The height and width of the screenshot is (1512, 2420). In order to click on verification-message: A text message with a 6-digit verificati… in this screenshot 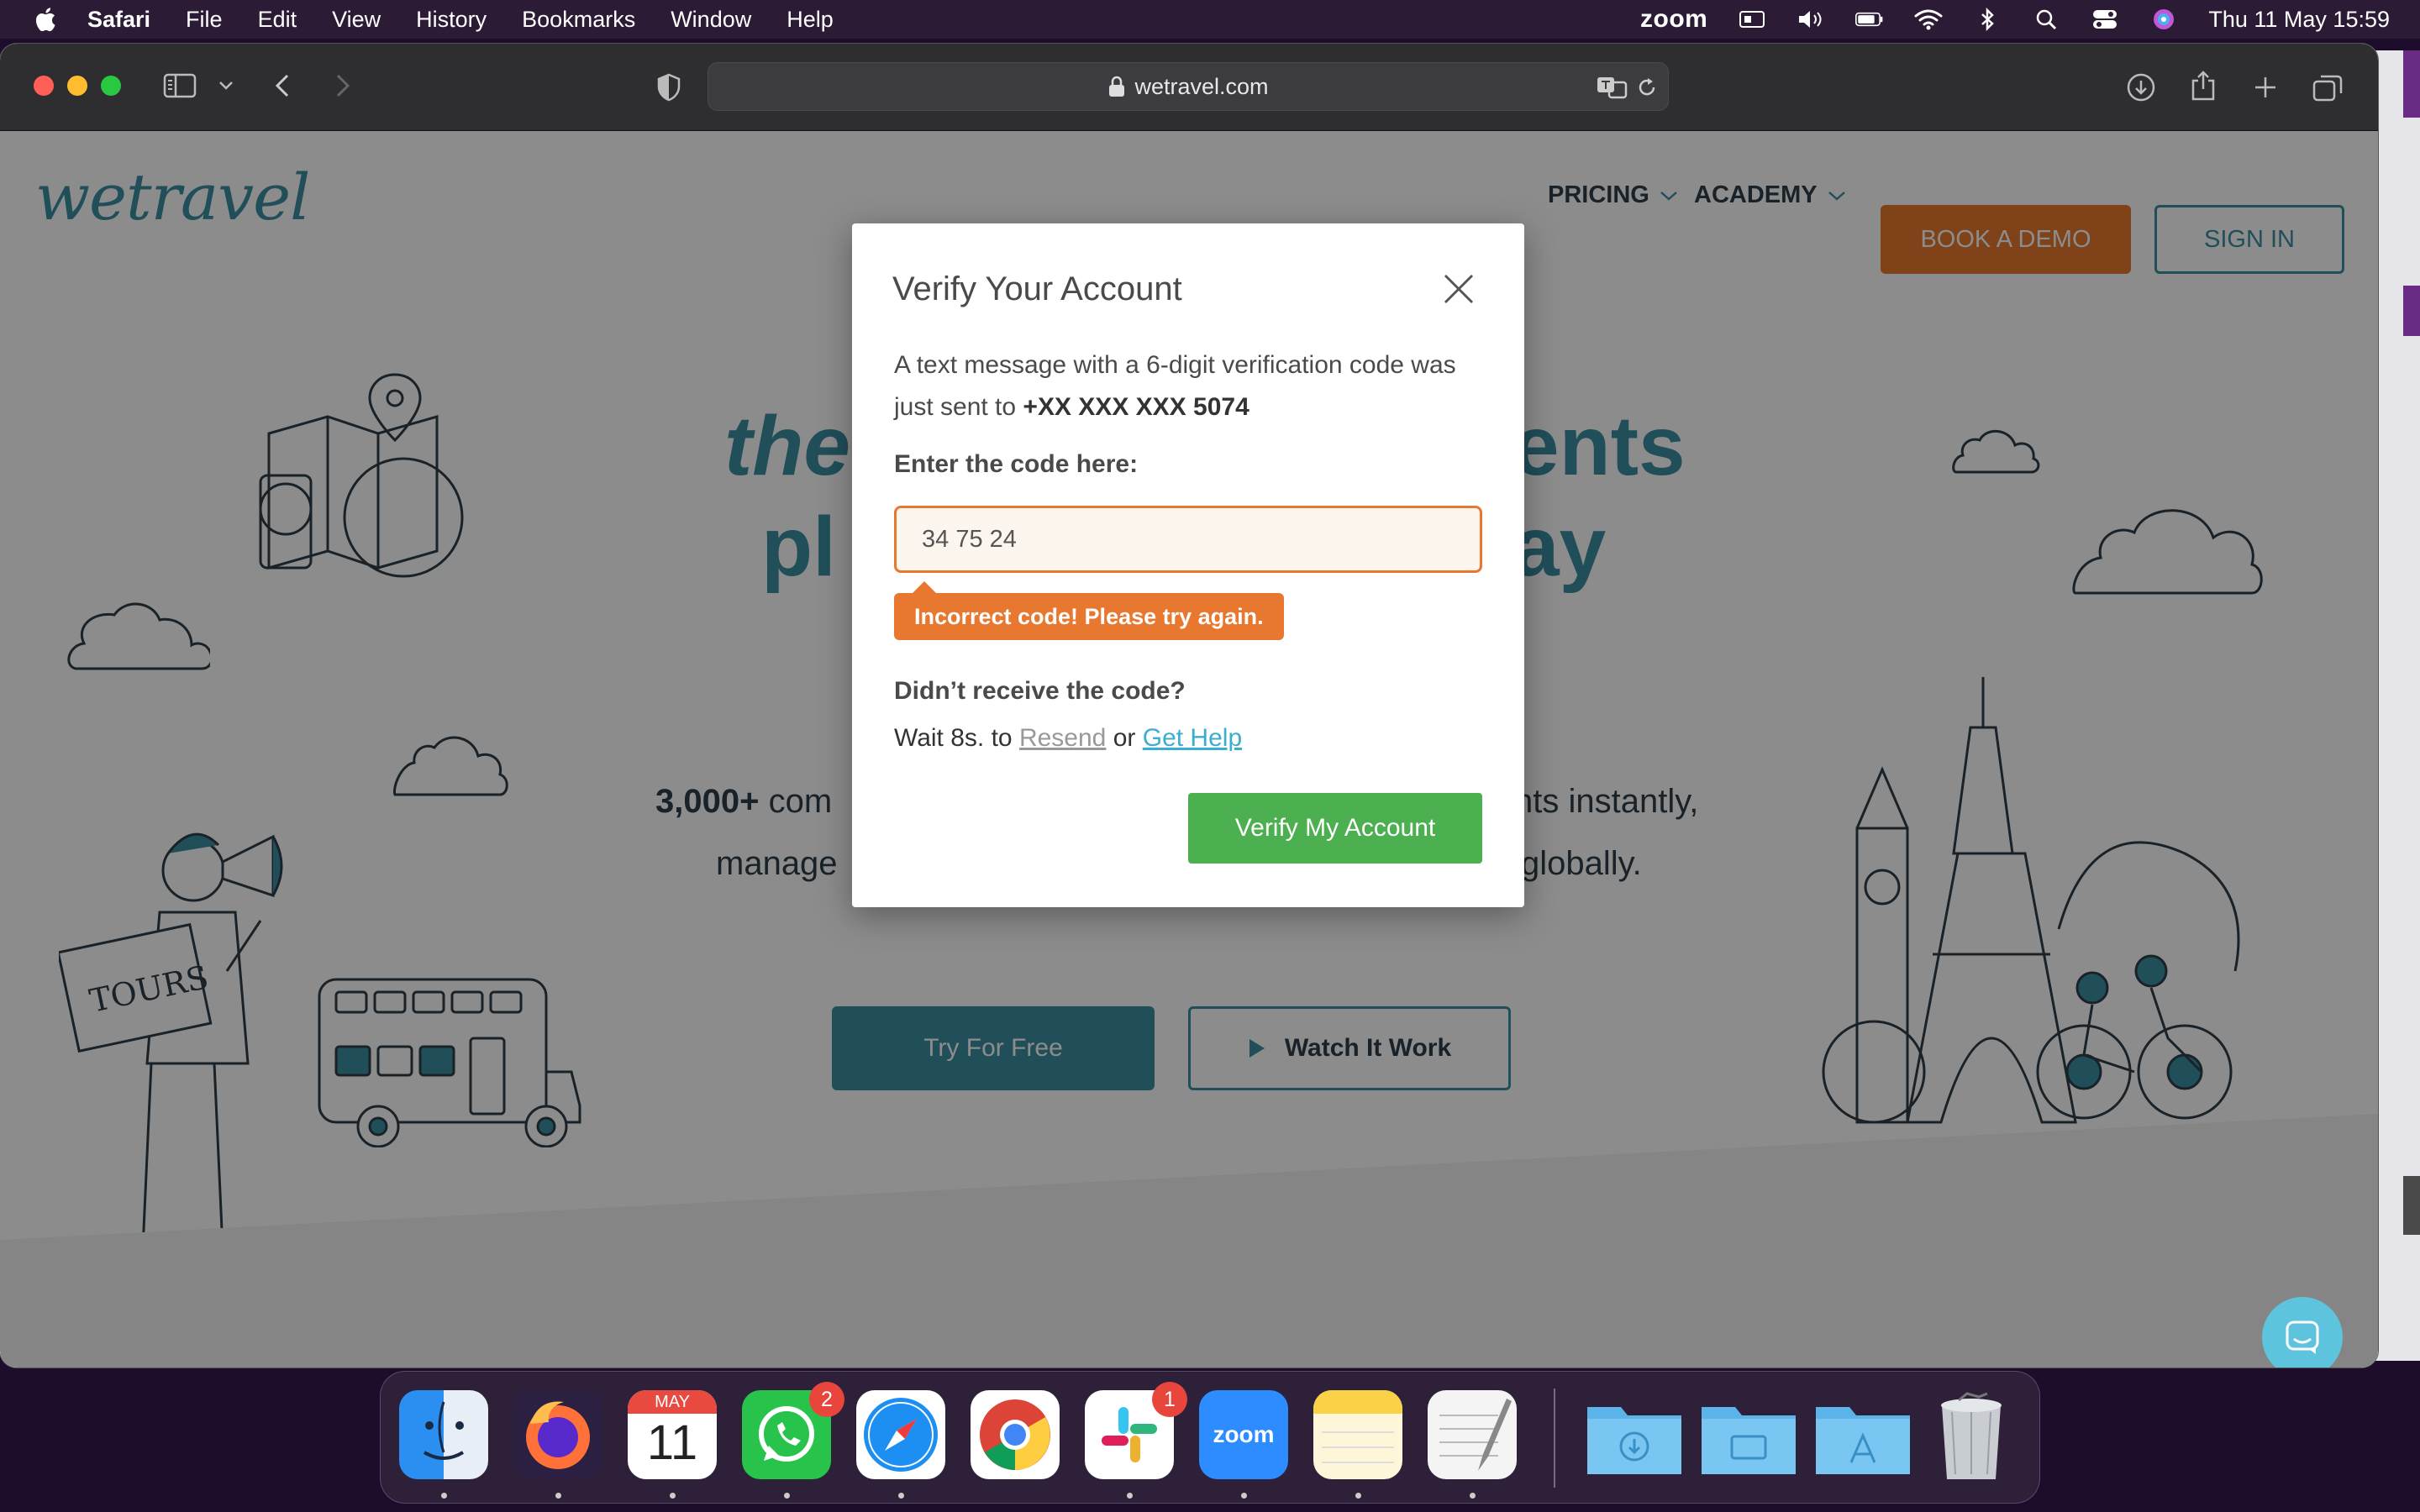, I will do `click(1188, 386)`.